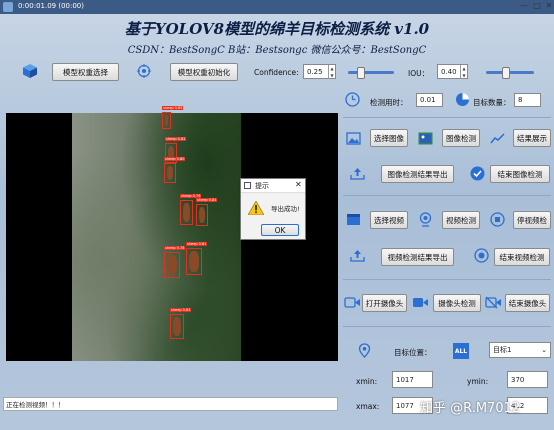 The width and height of the screenshot is (554, 430). What do you see at coordinates (277, 29) in the screenshot?
I see `page-title: 基于YOLOV8模型的绵羊目标检测系统 v1.0` at bounding box center [277, 29].